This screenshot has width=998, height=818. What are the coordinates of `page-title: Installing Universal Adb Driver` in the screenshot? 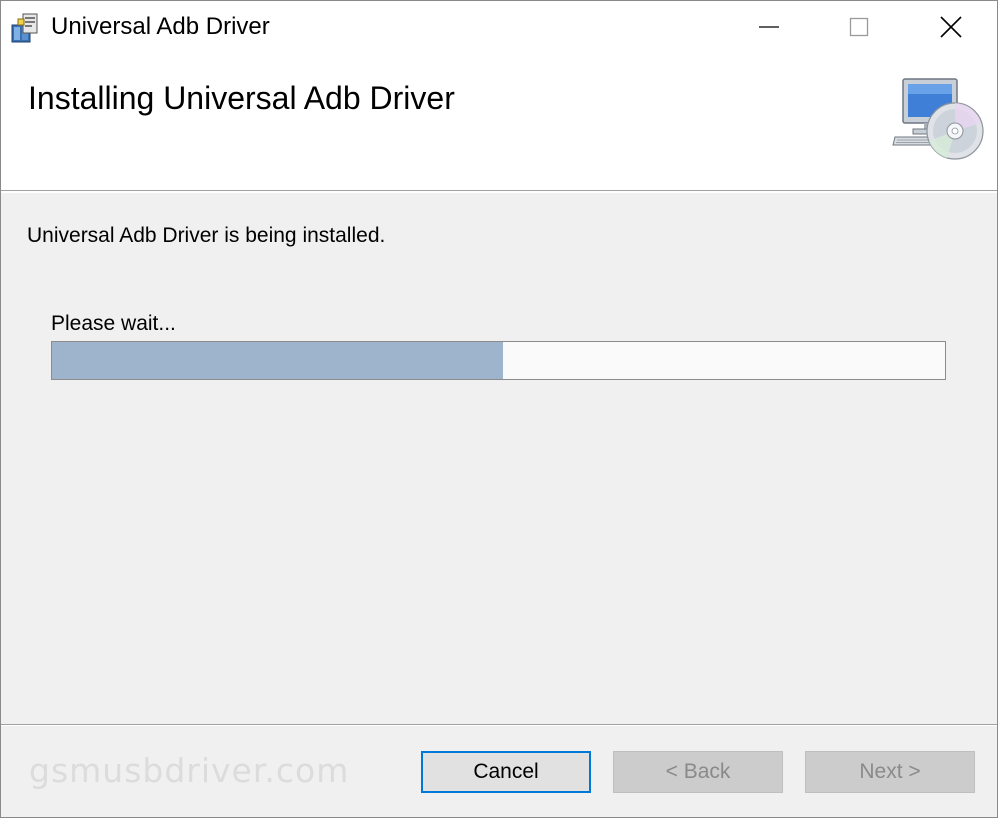 It's located at (241, 98).